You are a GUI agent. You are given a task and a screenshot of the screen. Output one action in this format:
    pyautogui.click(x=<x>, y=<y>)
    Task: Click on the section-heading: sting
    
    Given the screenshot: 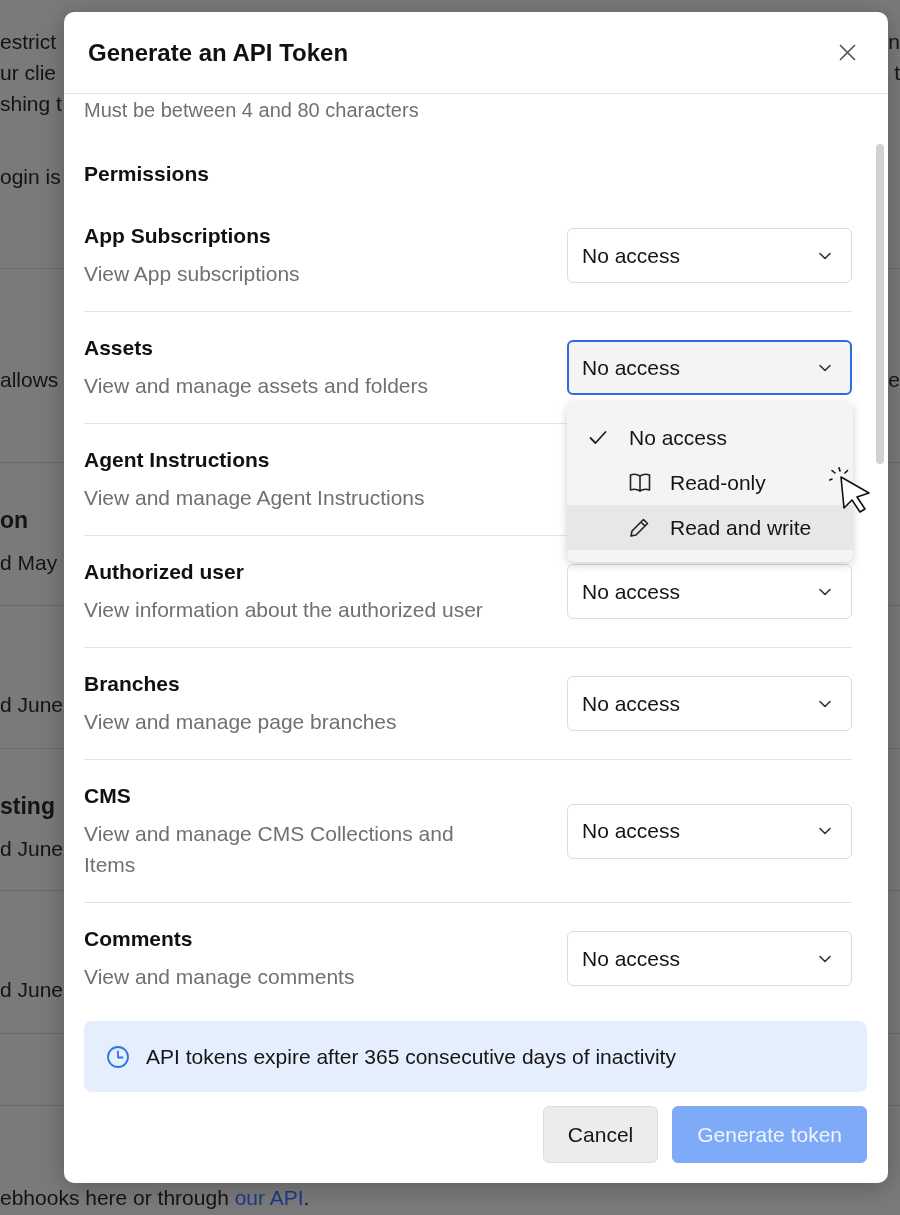 What is the action you would take?
    pyautogui.click(x=27, y=806)
    